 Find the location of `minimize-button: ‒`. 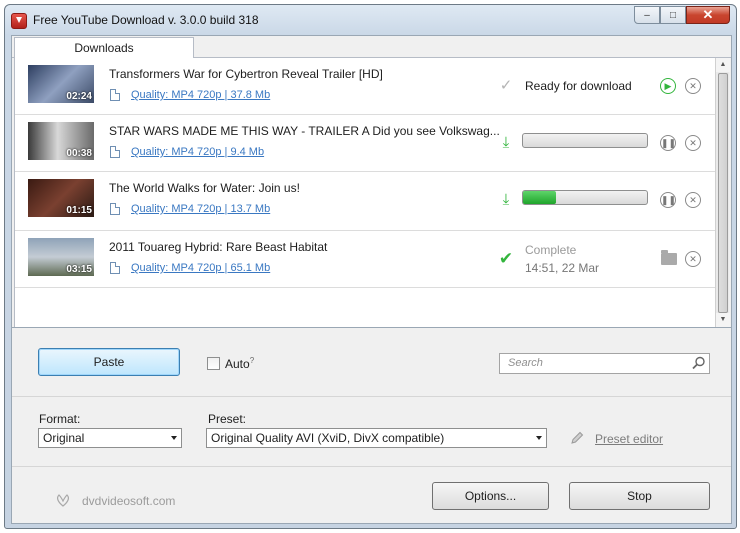

minimize-button: ‒ is located at coordinates (647, 15).